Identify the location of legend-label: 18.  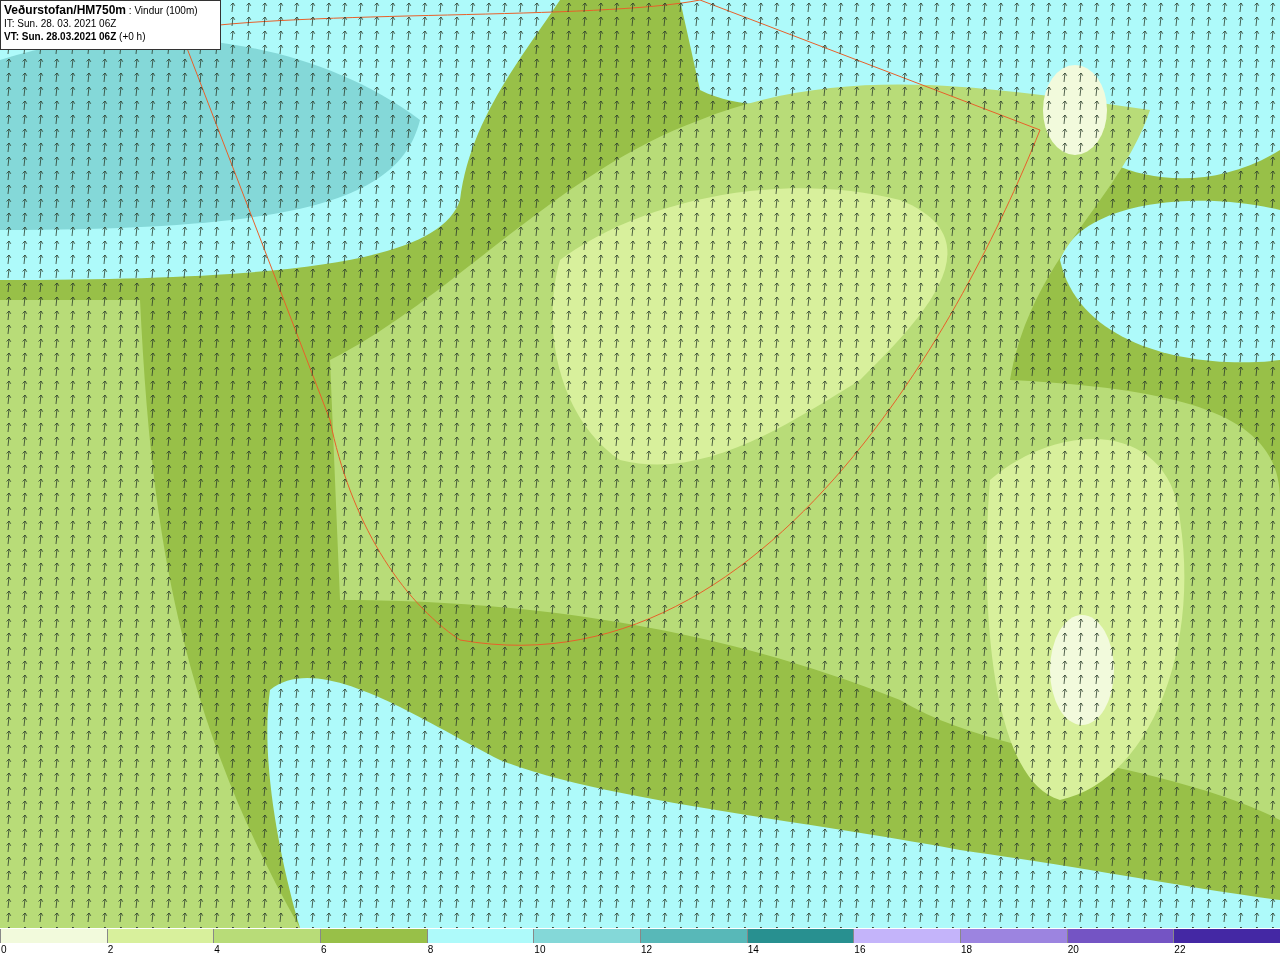
(966, 949).